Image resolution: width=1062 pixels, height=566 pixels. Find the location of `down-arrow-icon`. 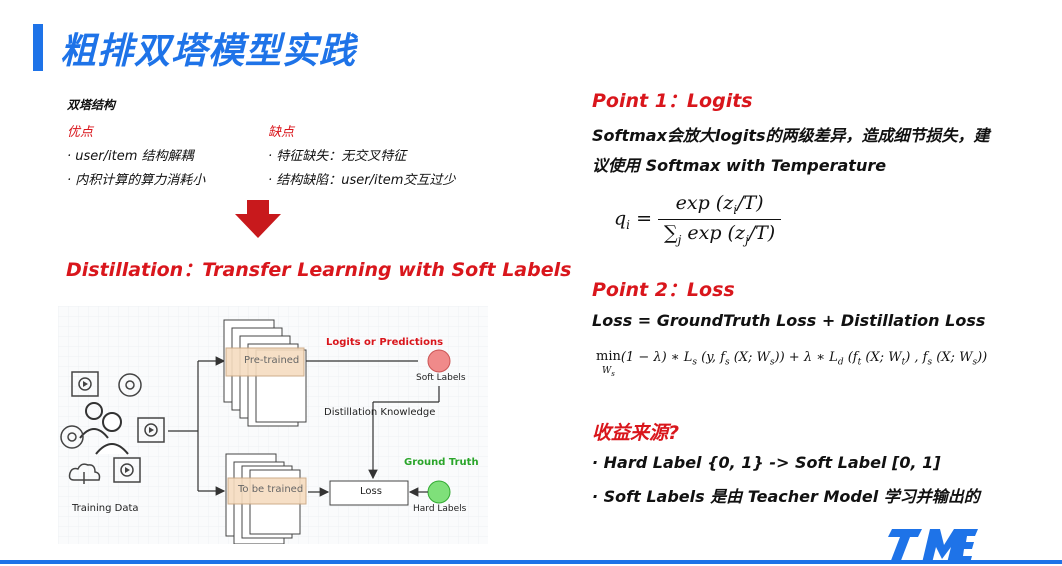

down-arrow-icon is located at coordinates (258, 219).